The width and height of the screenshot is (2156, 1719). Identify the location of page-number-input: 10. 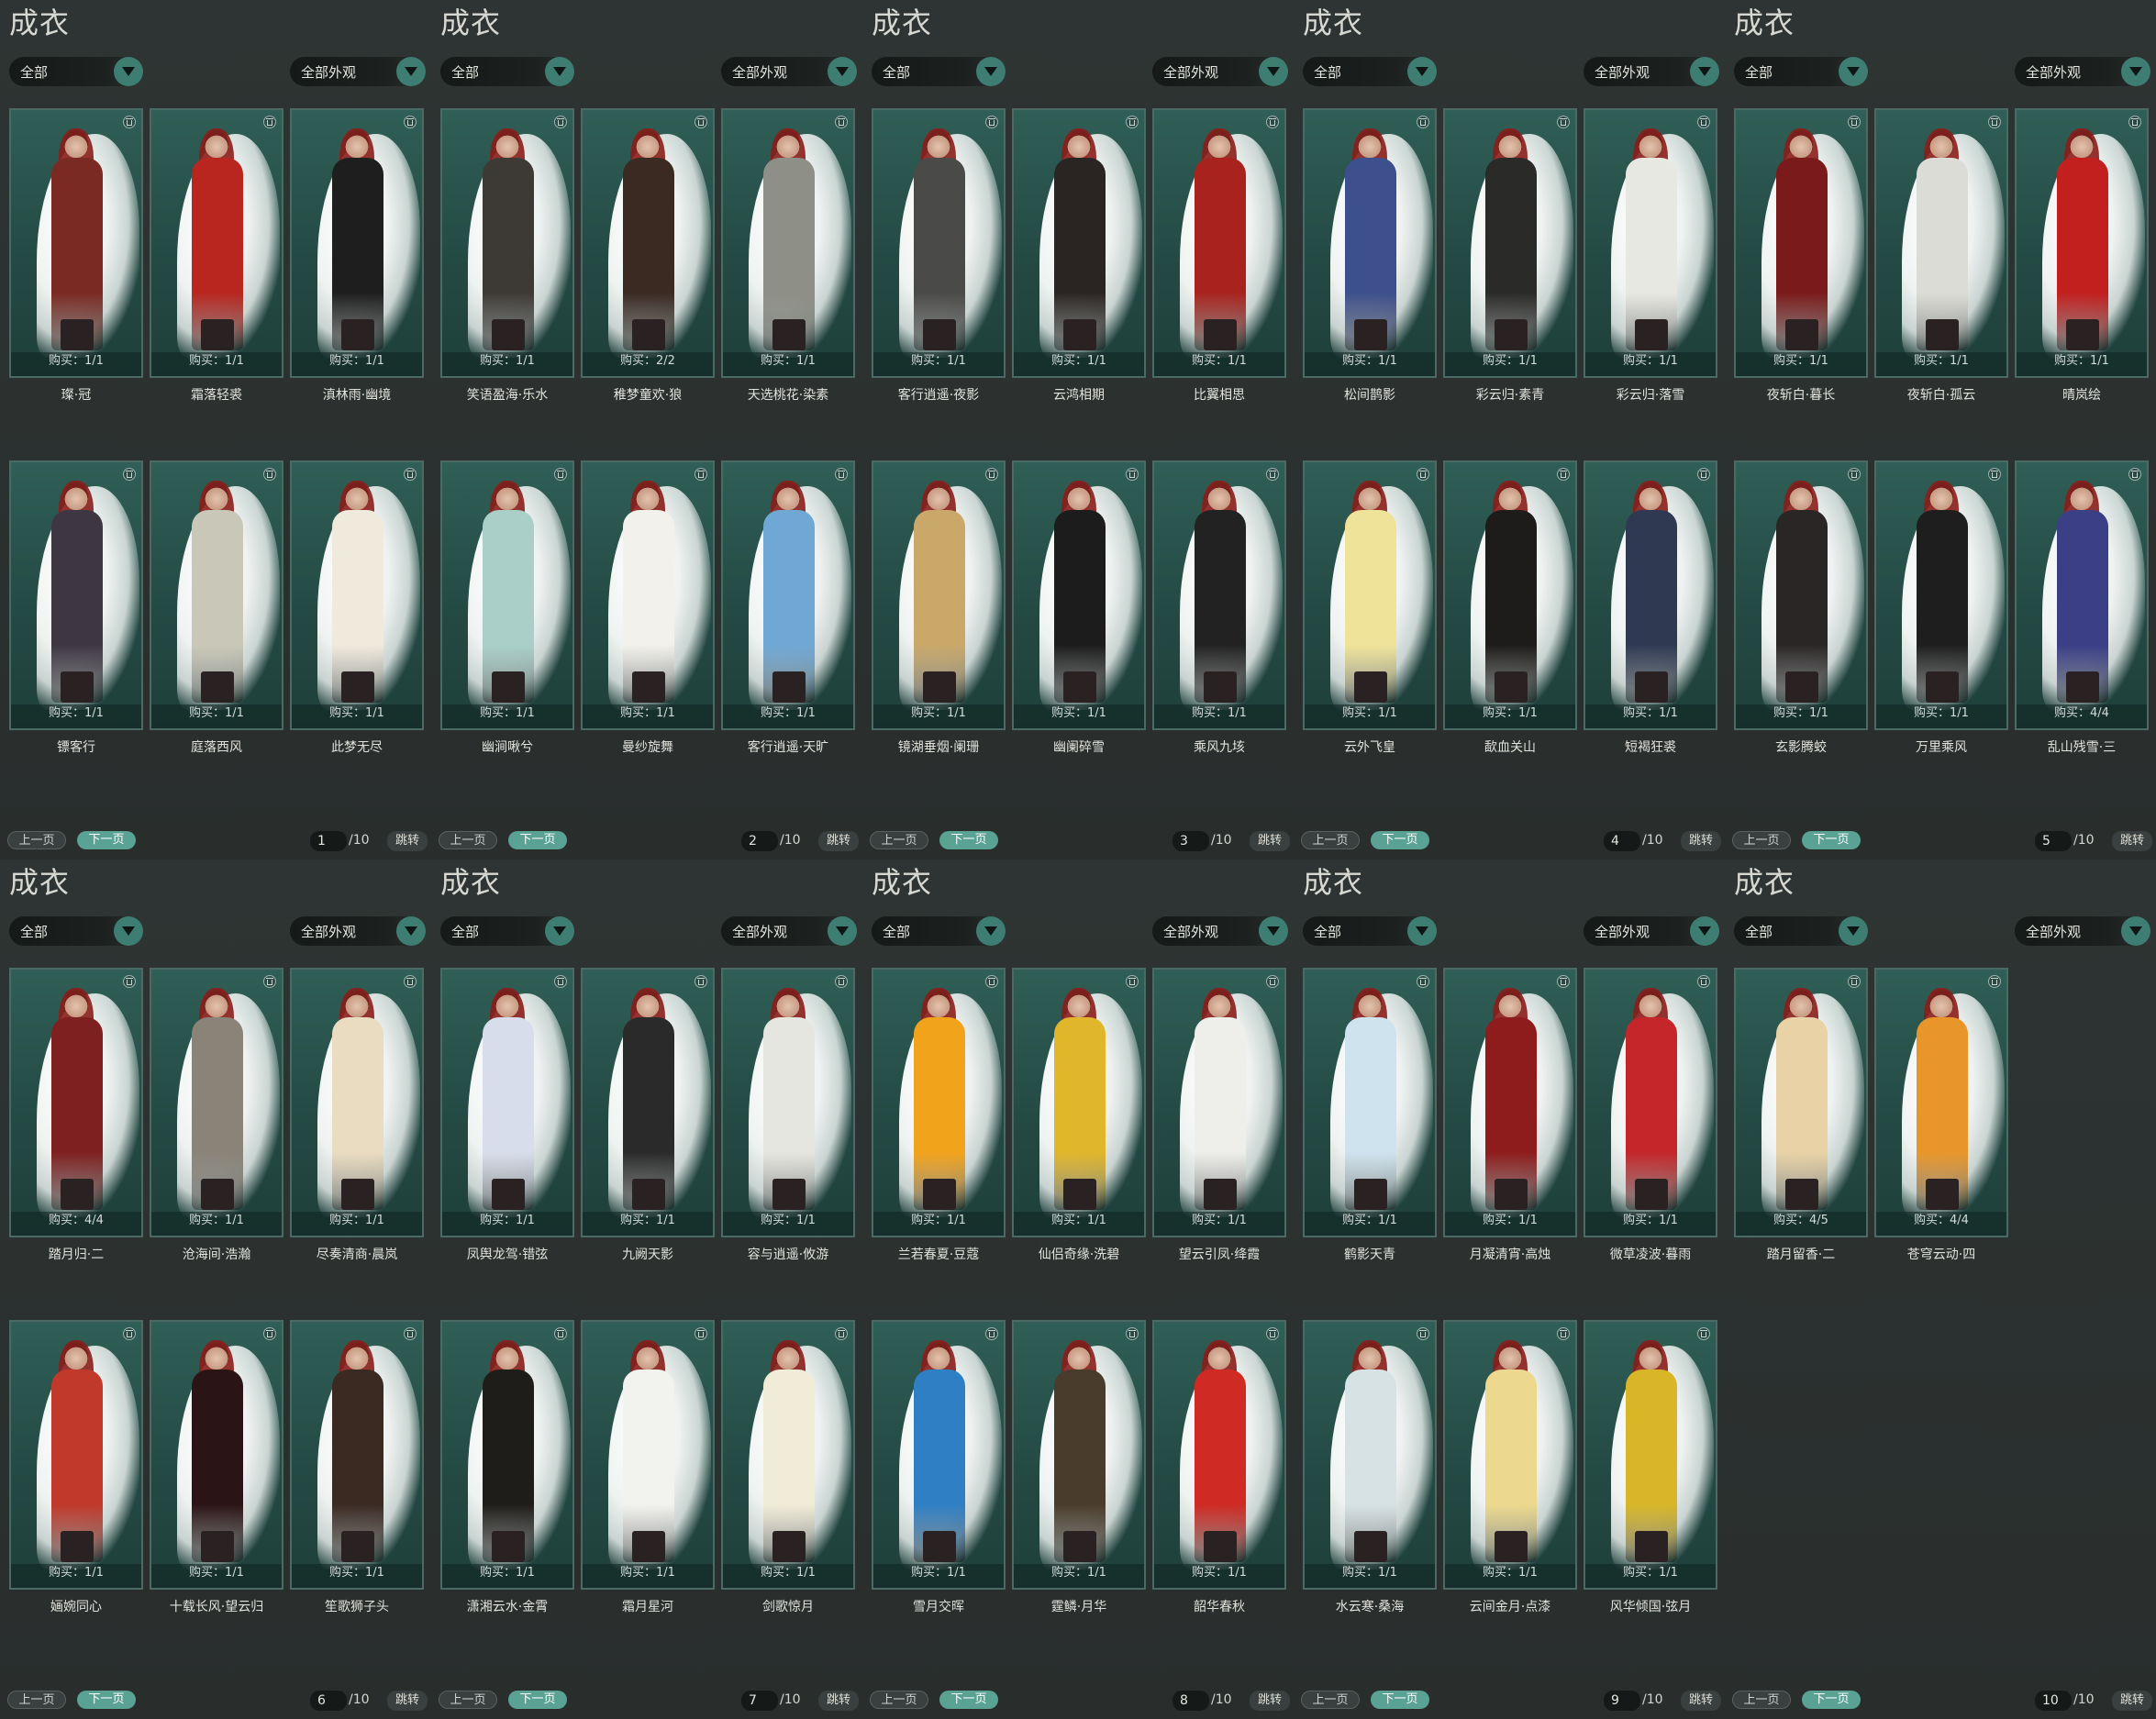
(2053, 1701).